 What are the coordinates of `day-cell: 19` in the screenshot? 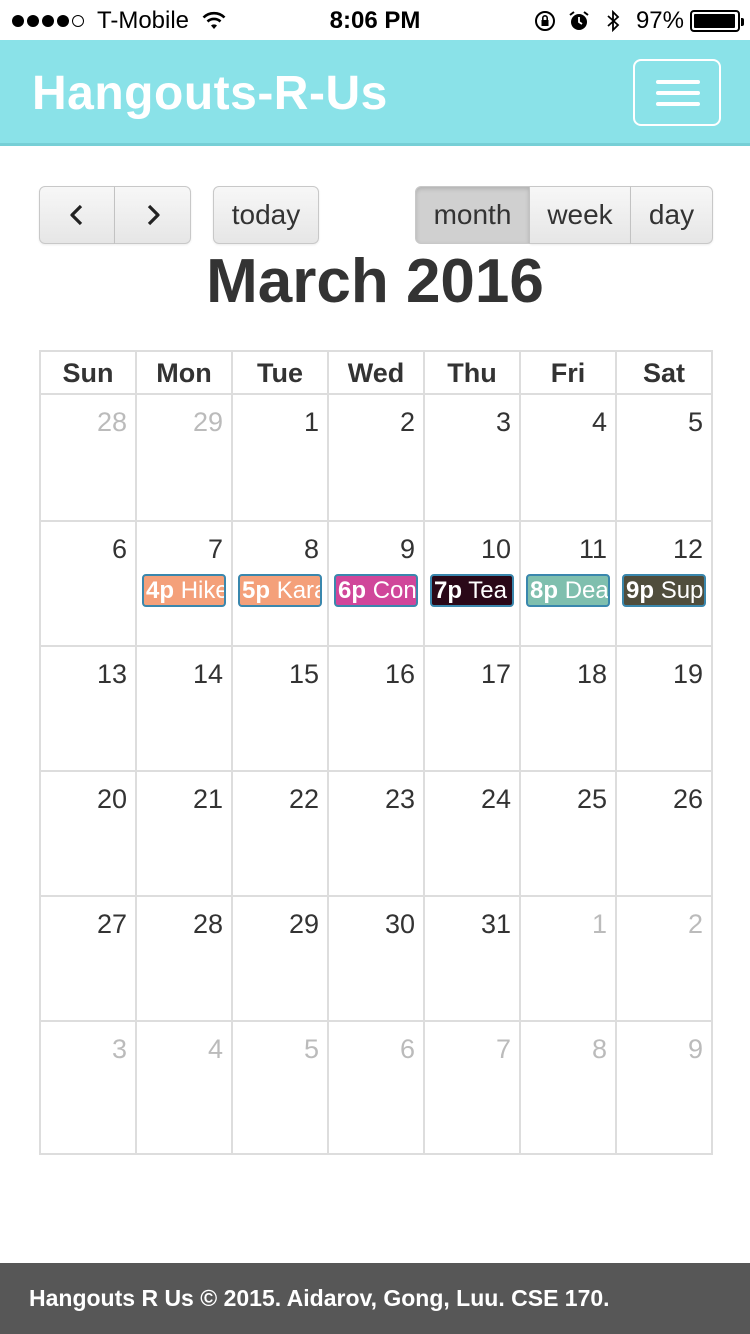 It's located at (663, 708).